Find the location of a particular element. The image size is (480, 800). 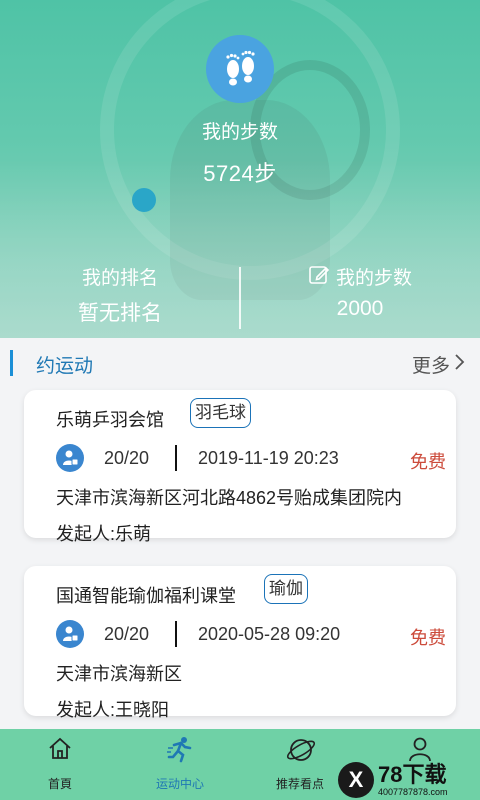

nav-label: 首頁 is located at coordinates (59, 784).